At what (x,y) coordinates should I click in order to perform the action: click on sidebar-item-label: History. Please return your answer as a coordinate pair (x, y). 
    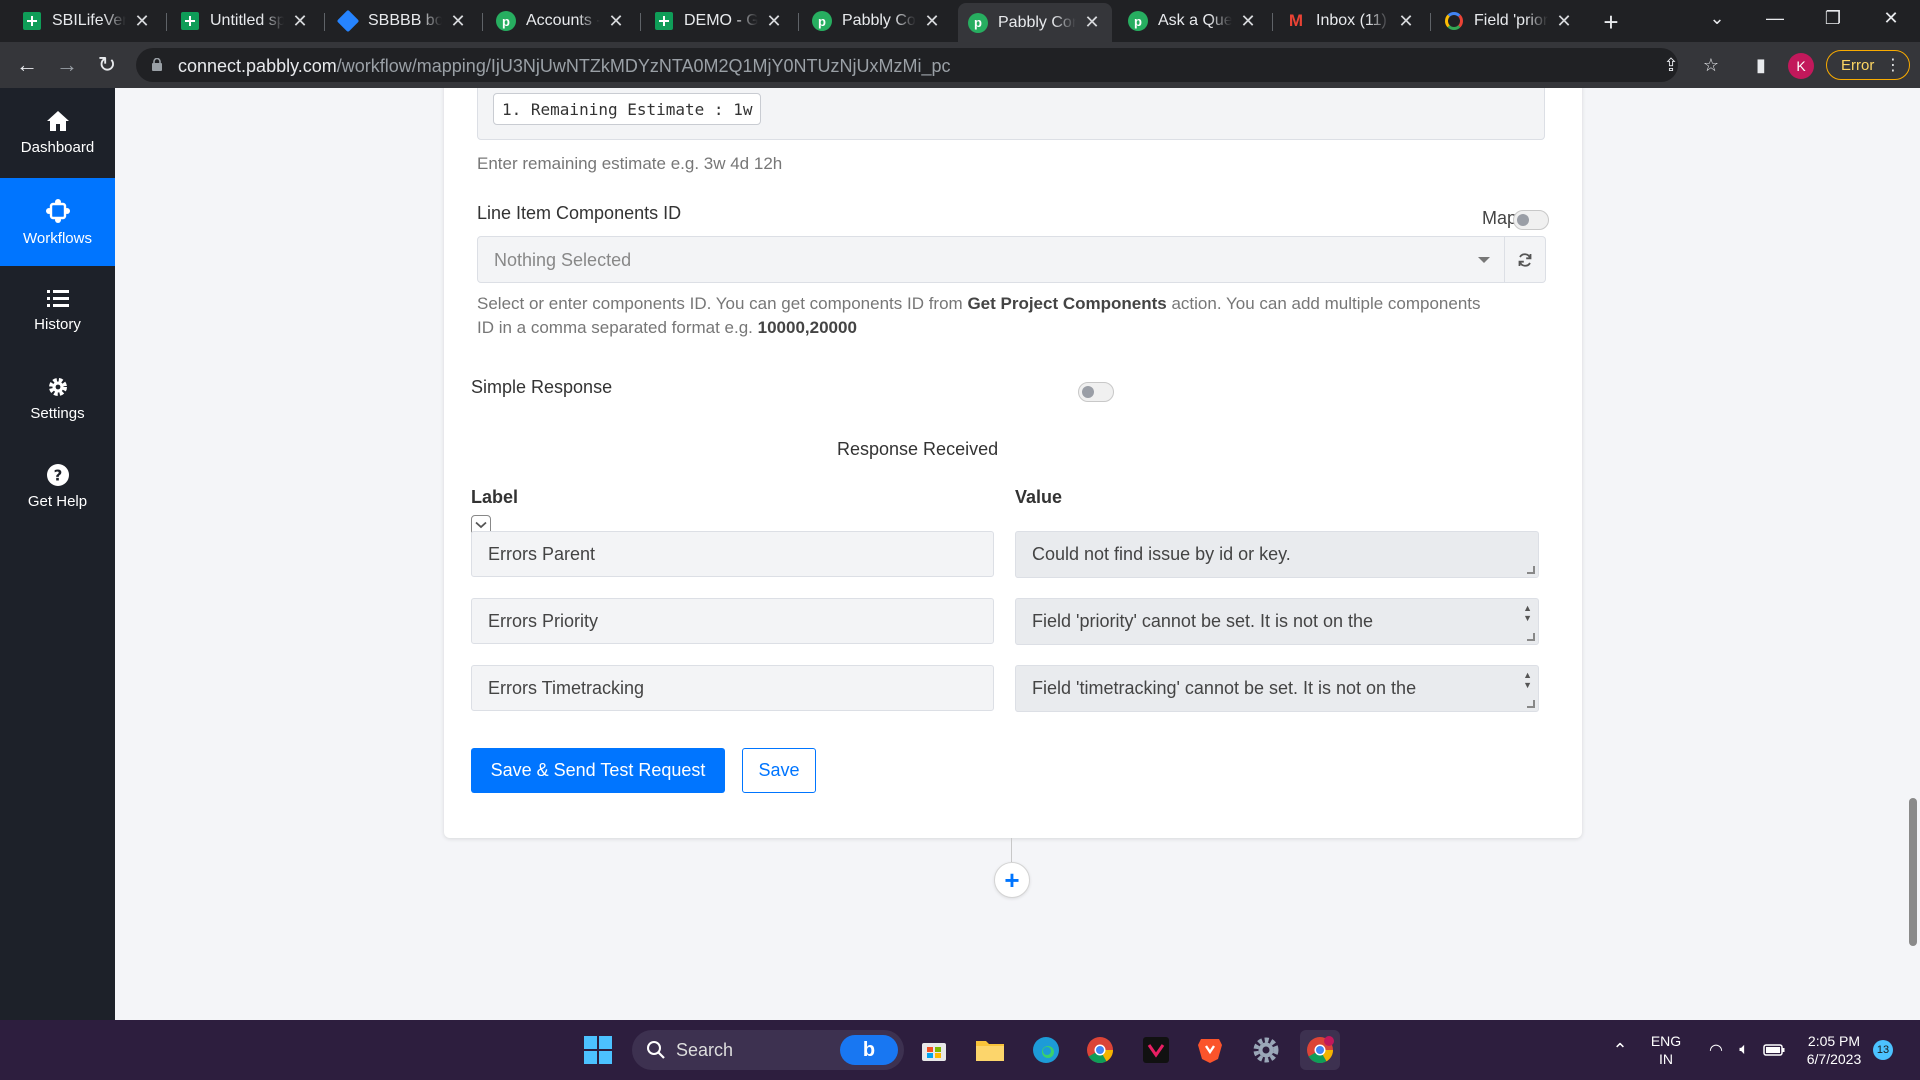
    Looking at the image, I should click on (57, 324).